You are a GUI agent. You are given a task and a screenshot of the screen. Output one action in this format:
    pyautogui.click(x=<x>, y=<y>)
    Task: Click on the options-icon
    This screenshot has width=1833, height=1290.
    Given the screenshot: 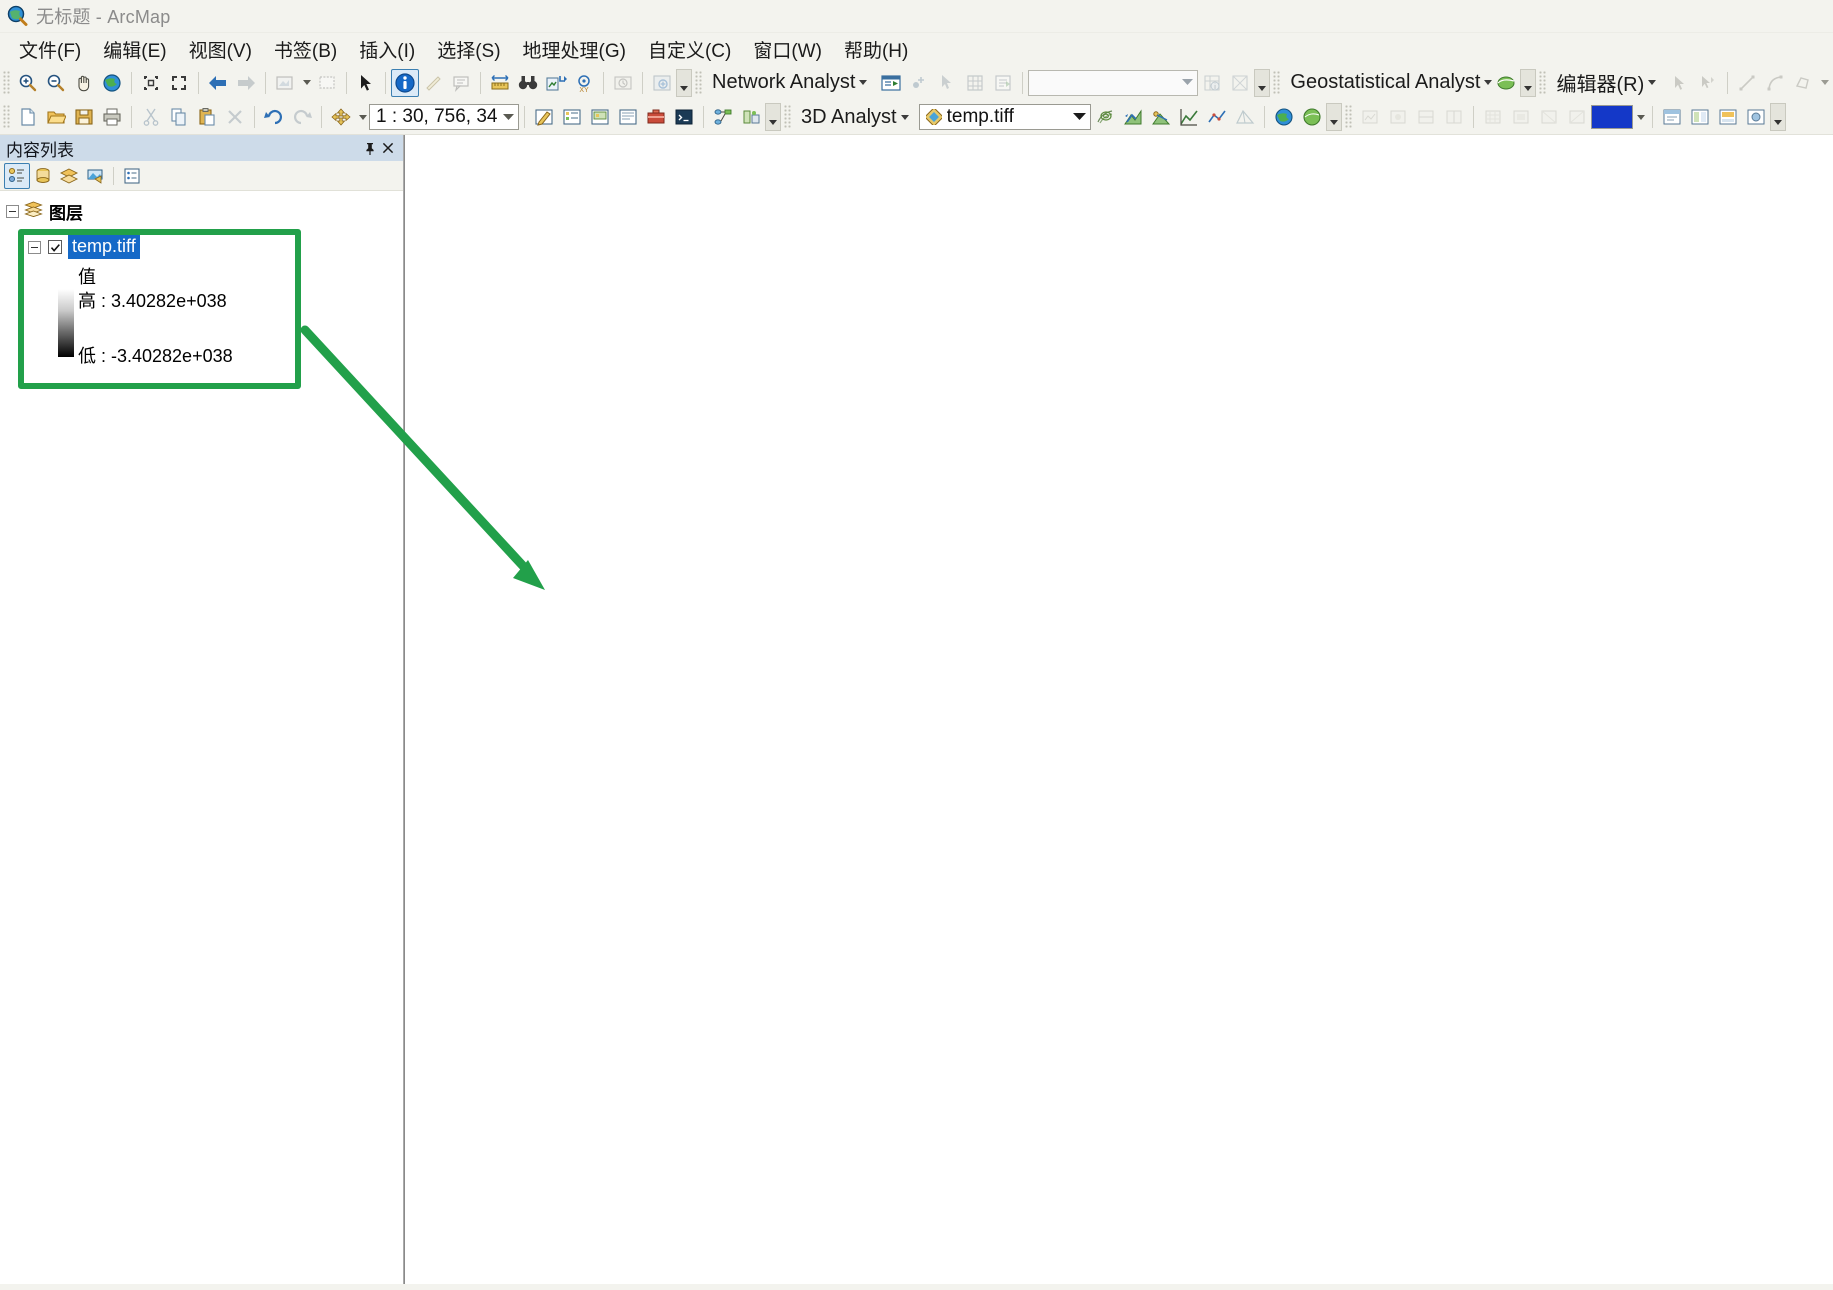 What is the action you would take?
    pyautogui.click(x=132, y=176)
    